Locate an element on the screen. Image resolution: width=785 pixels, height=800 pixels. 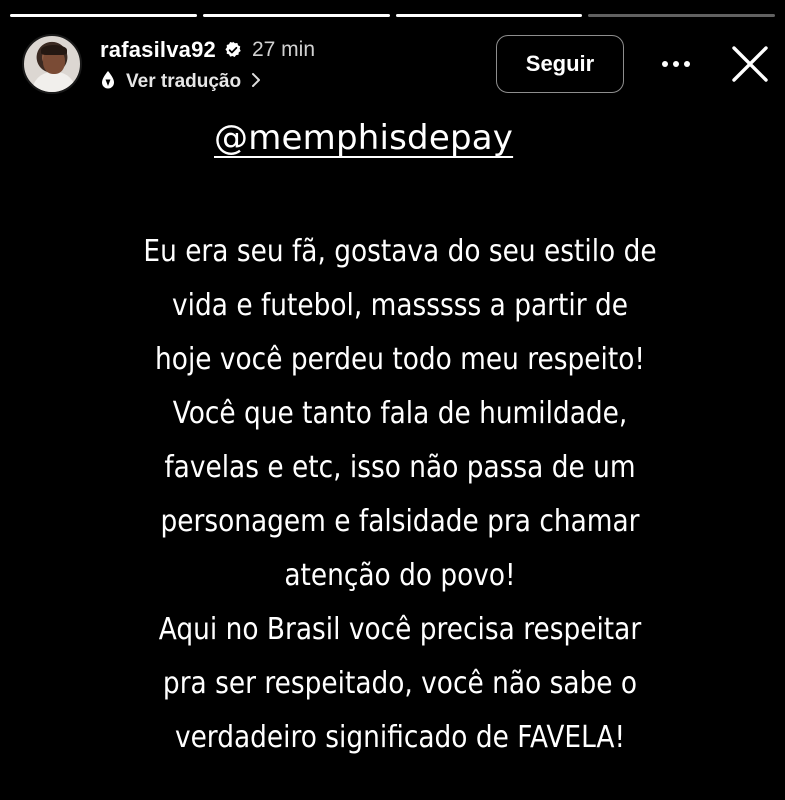
avatar is located at coordinates (52, 64).